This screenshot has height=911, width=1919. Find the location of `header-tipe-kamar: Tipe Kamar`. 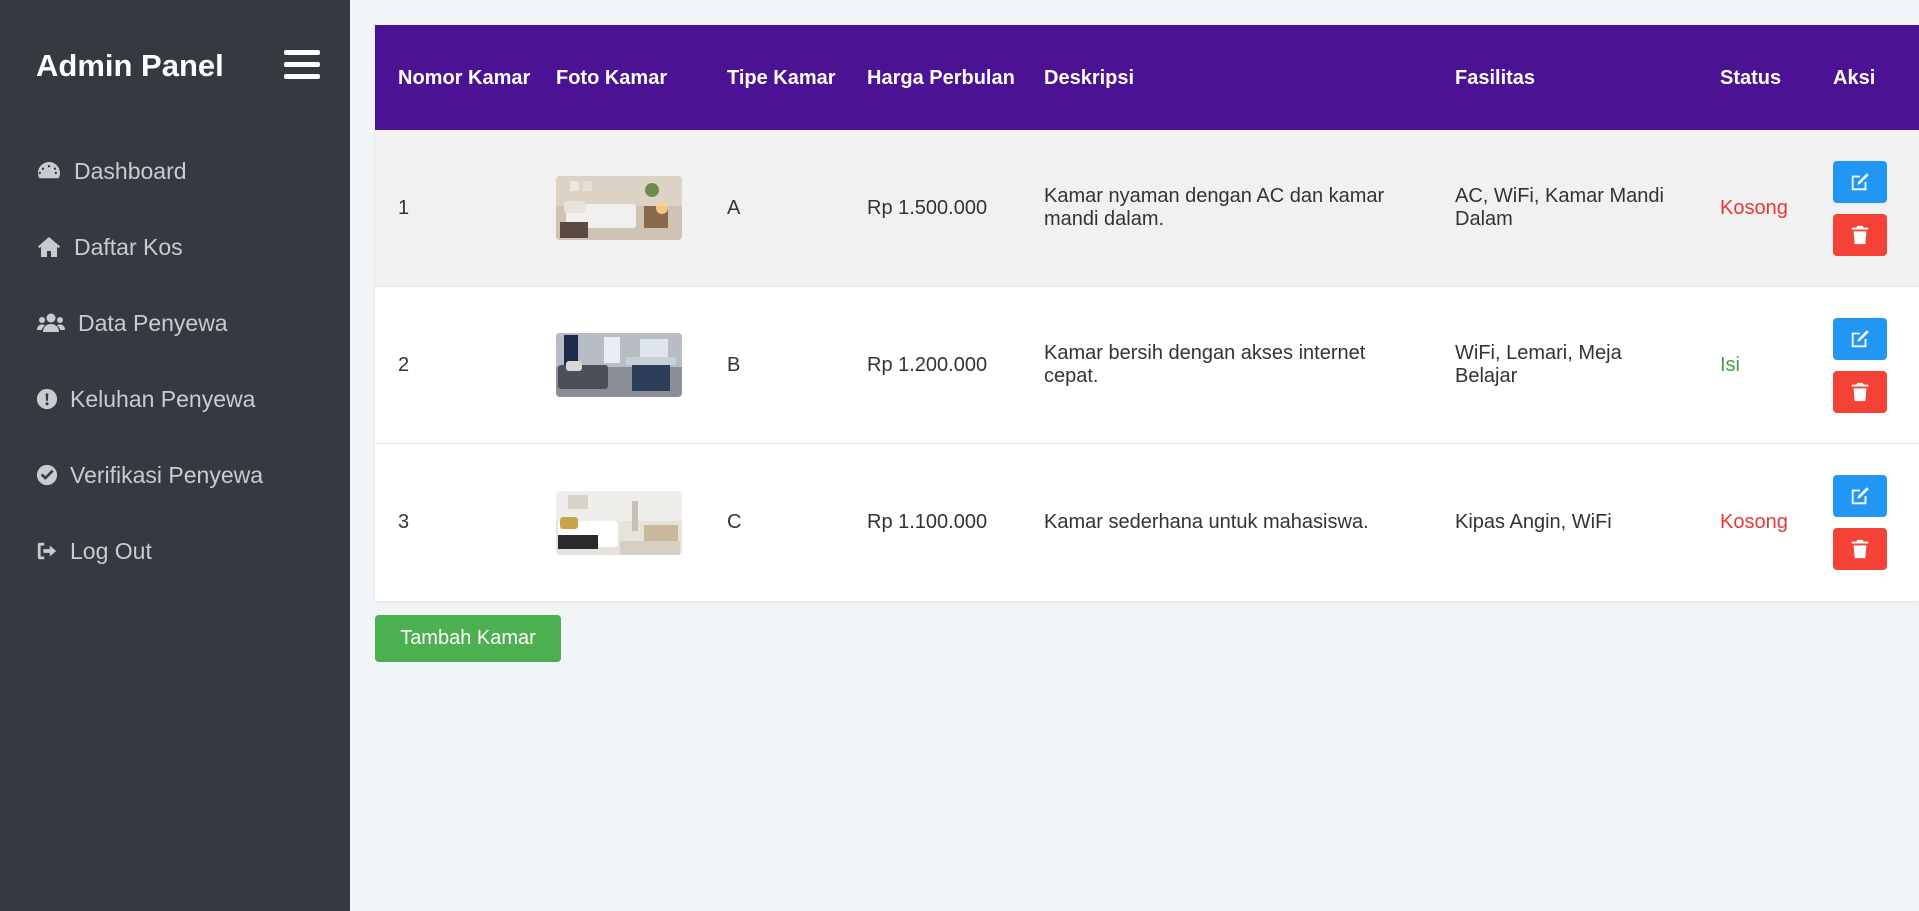

header-tipe-kamar: Tipe Kamar is located at coordinates (781, 77).